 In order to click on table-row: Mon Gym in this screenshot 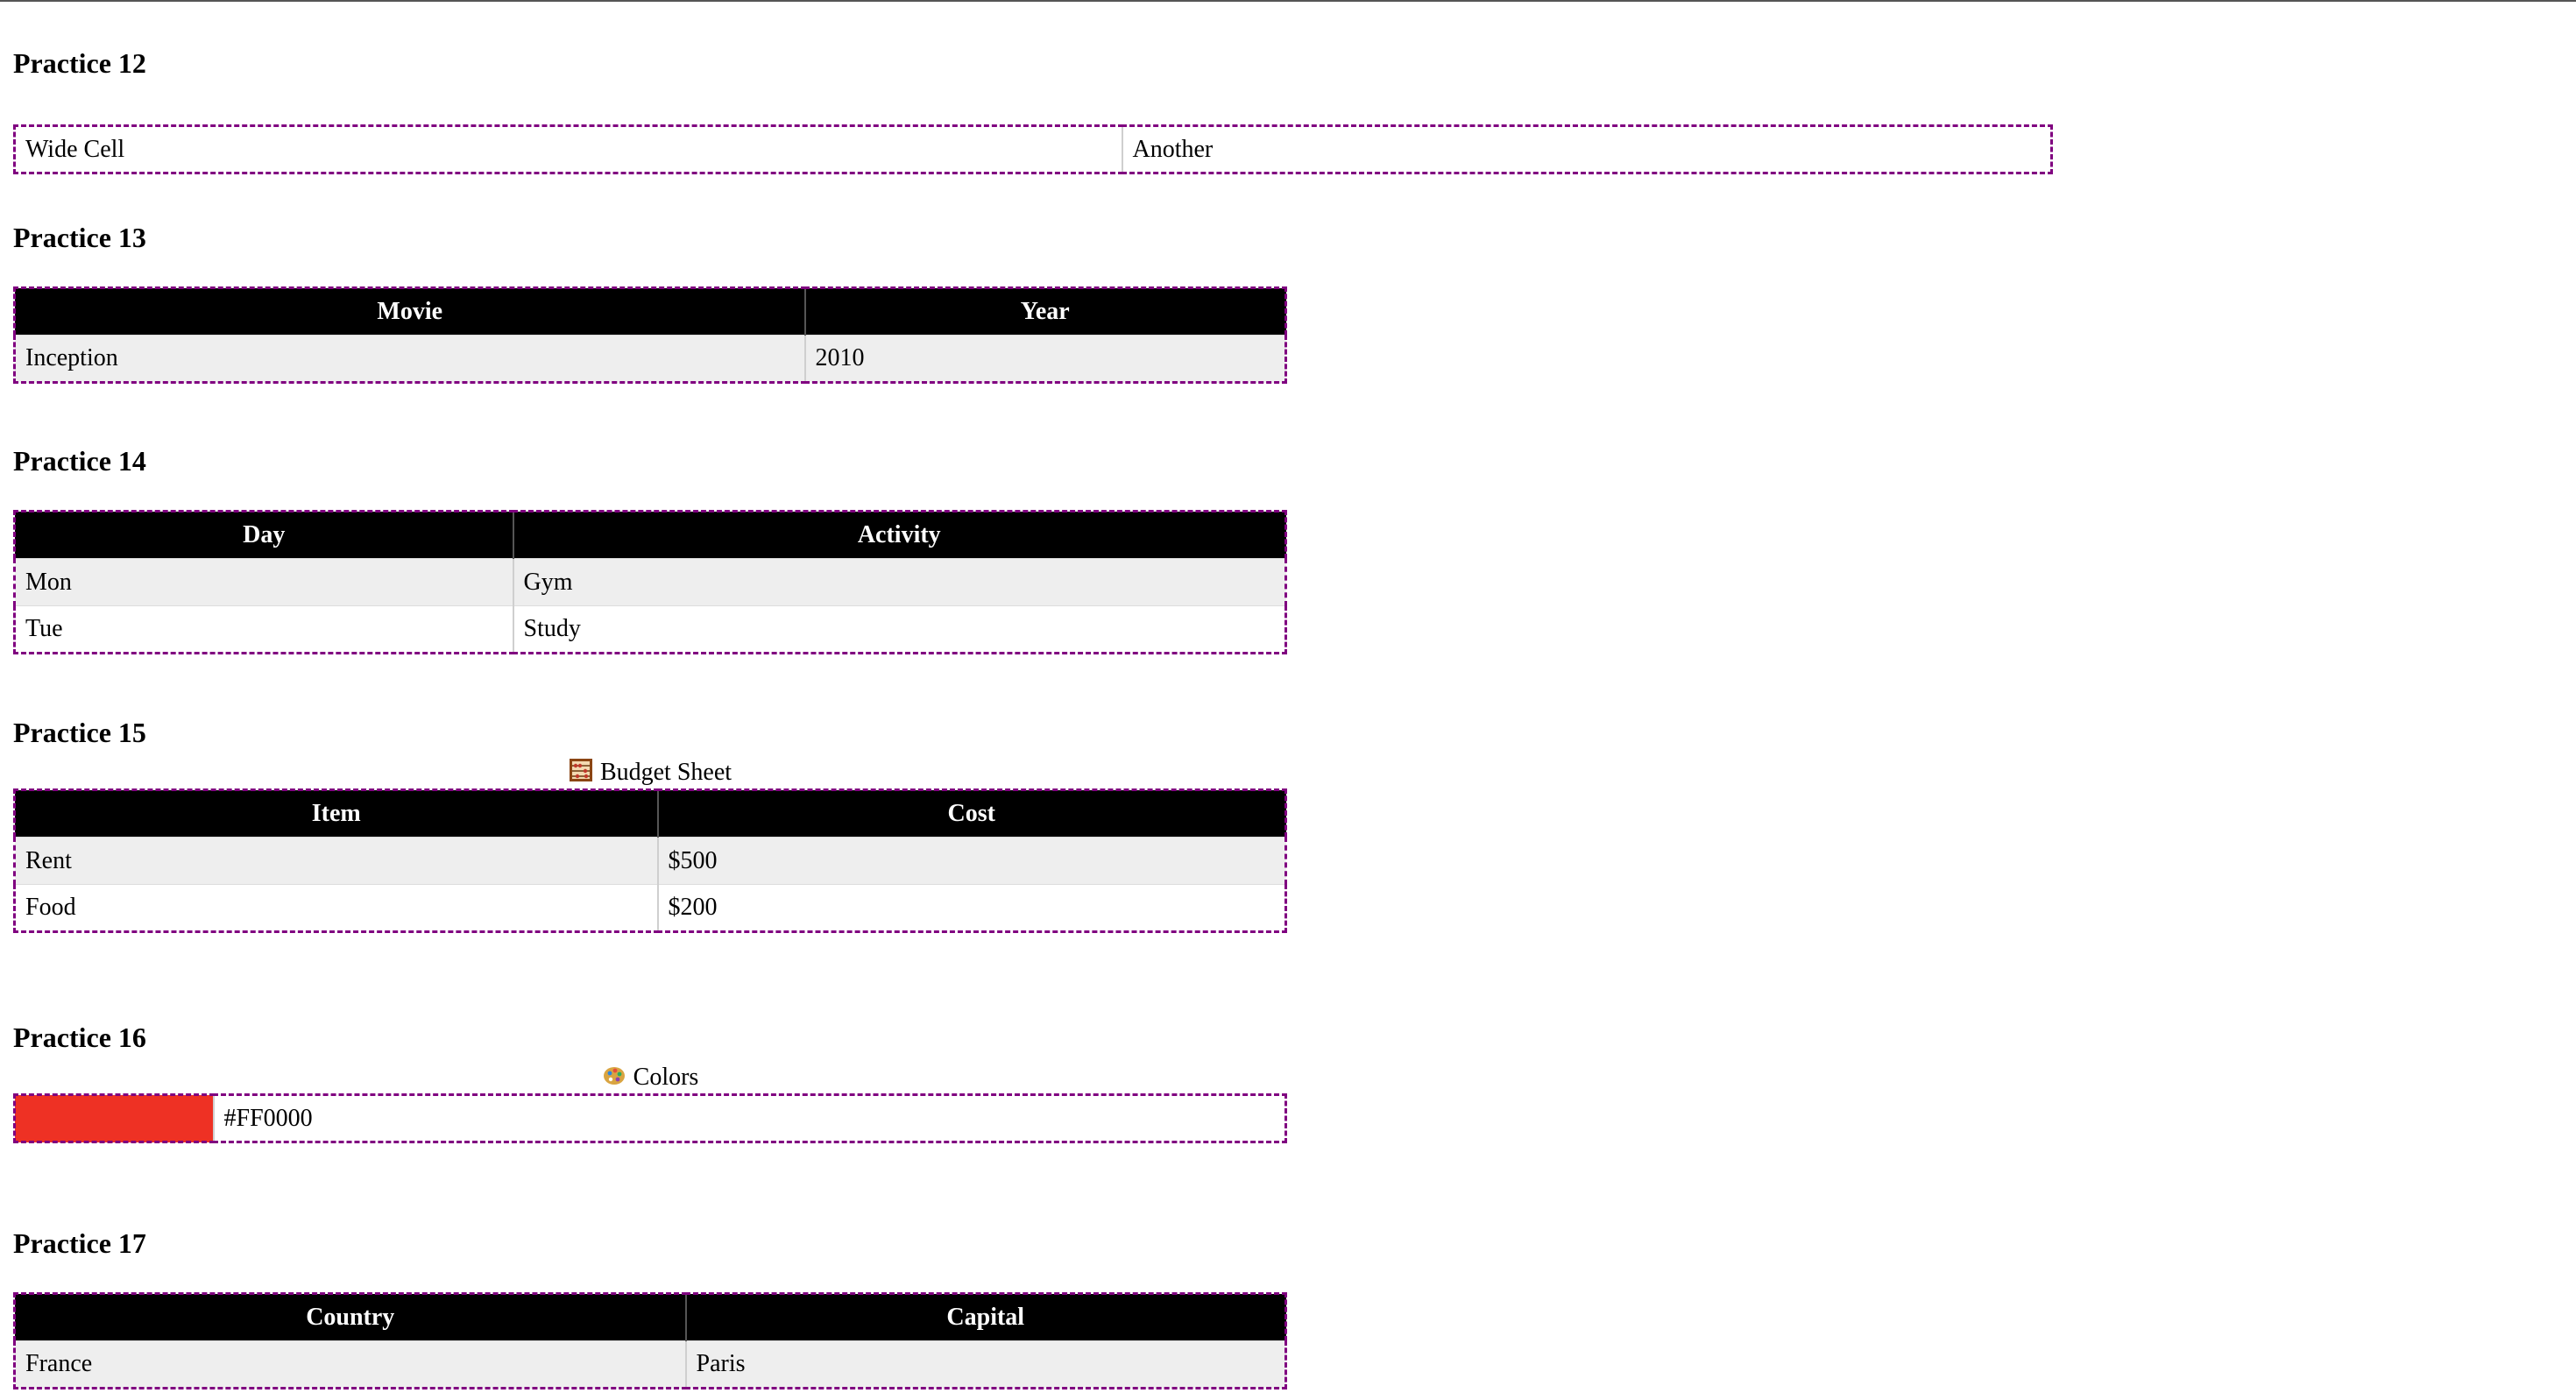, I will do `click(650, 582)`.